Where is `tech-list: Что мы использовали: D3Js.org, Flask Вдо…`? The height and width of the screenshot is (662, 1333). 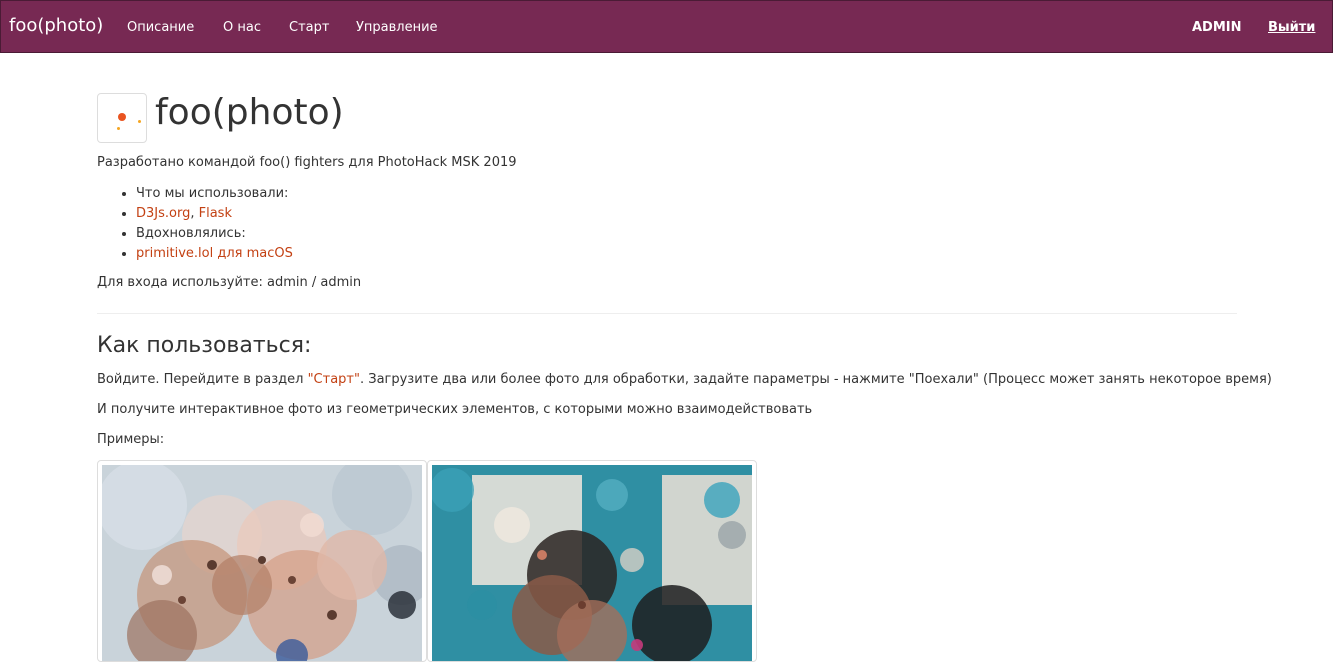 tech-list: Что мы использовали: D3Js.org, Flask Вдо… is located at coordinates (205, 224).